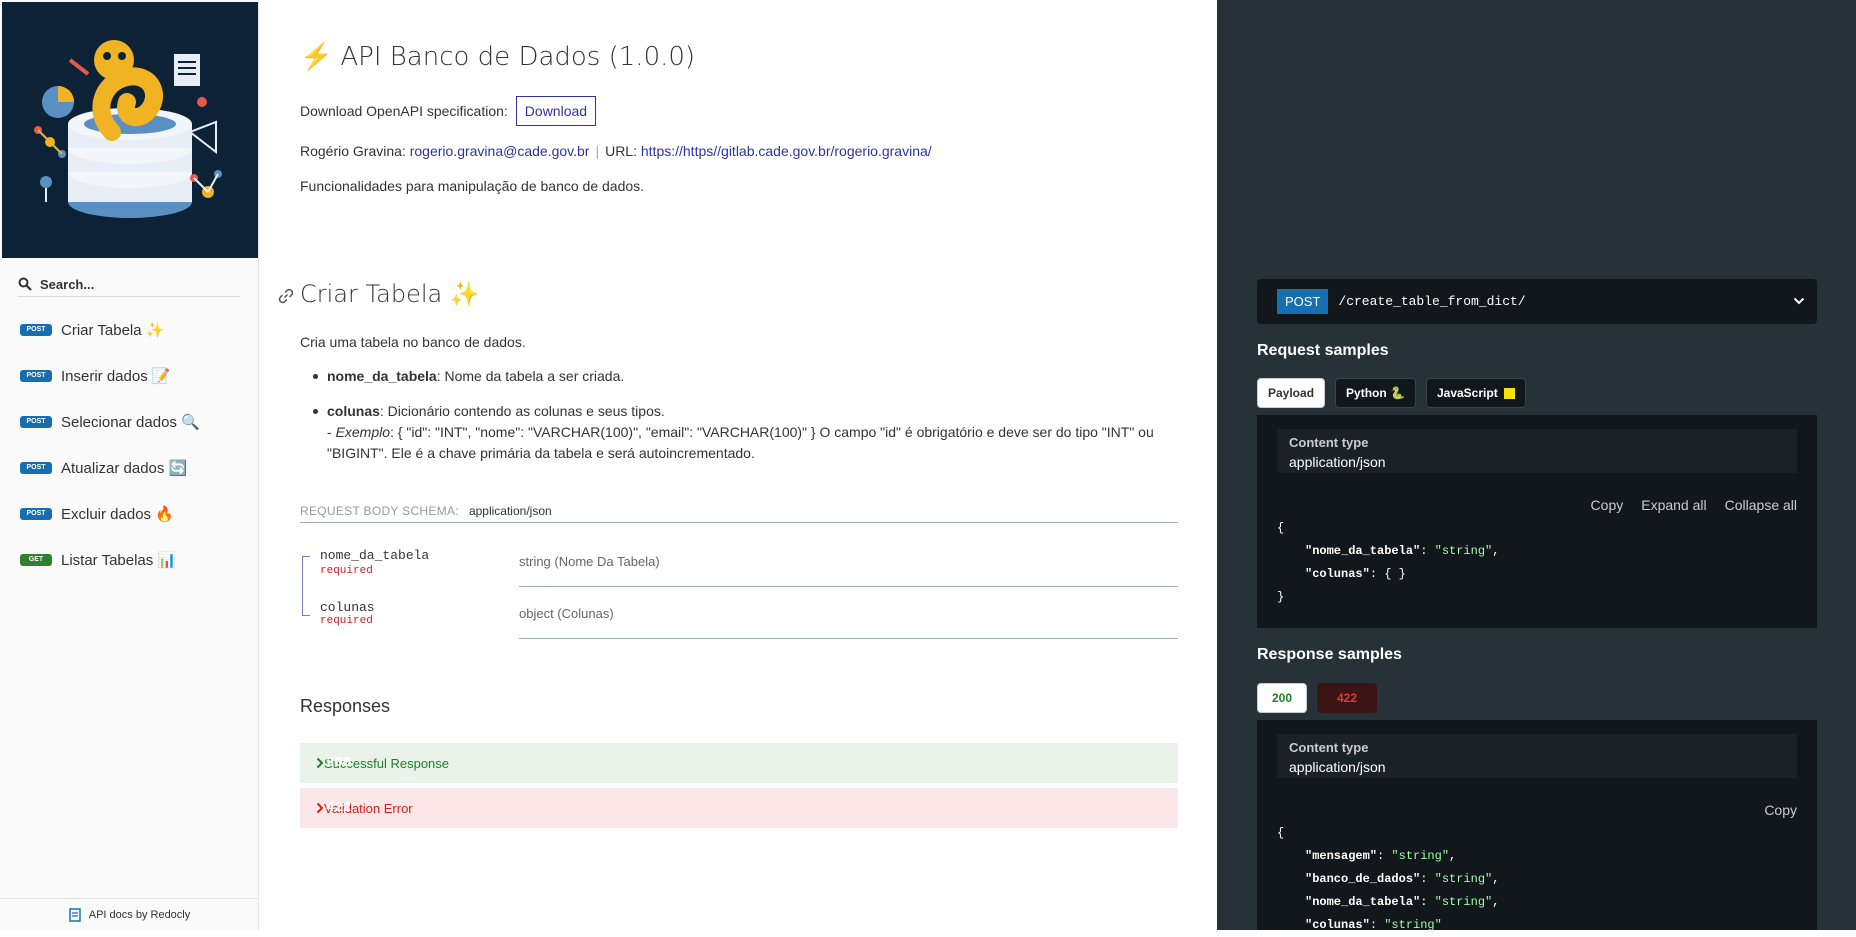  I want to click on api-logo, so click(130, 130).